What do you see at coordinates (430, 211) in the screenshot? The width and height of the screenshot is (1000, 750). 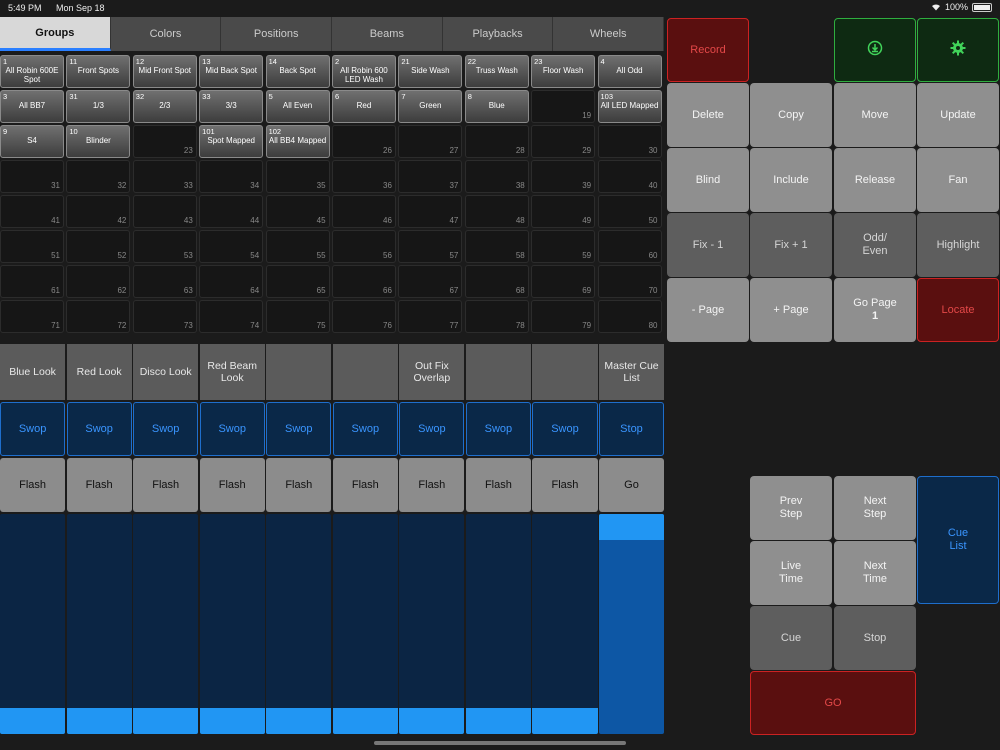 I see `empty-cell: 47` at bounding box center [430, 211].